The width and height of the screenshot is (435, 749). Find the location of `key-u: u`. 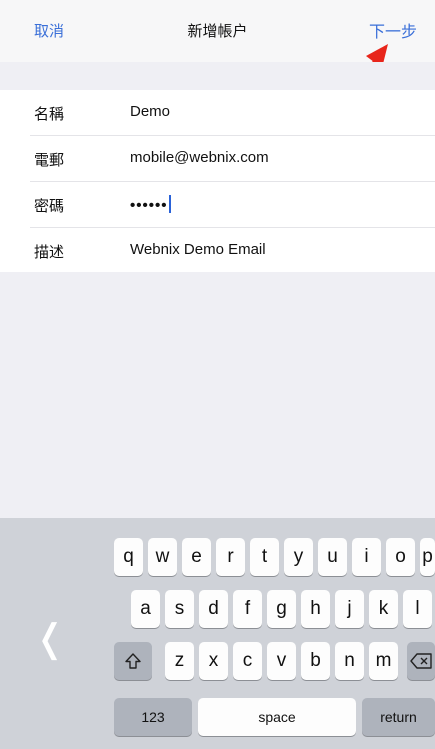

key-u: u is located at coordinates (332, 557).